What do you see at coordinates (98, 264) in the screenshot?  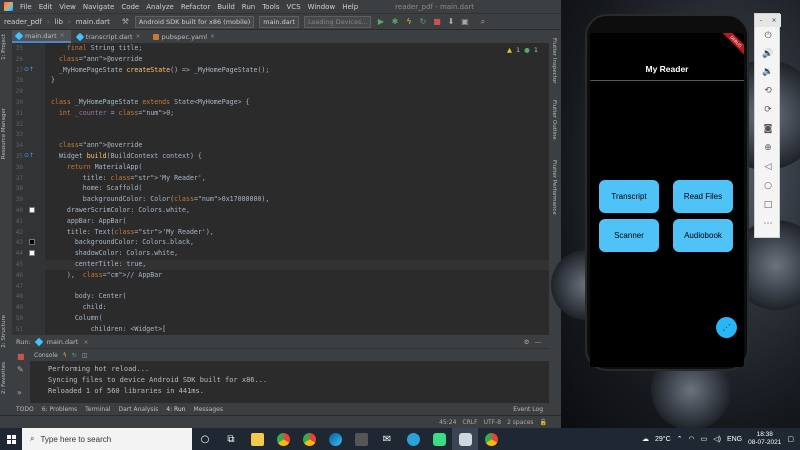 I see `code-line: centerTitle: true,` at bounding box center [98, 264].